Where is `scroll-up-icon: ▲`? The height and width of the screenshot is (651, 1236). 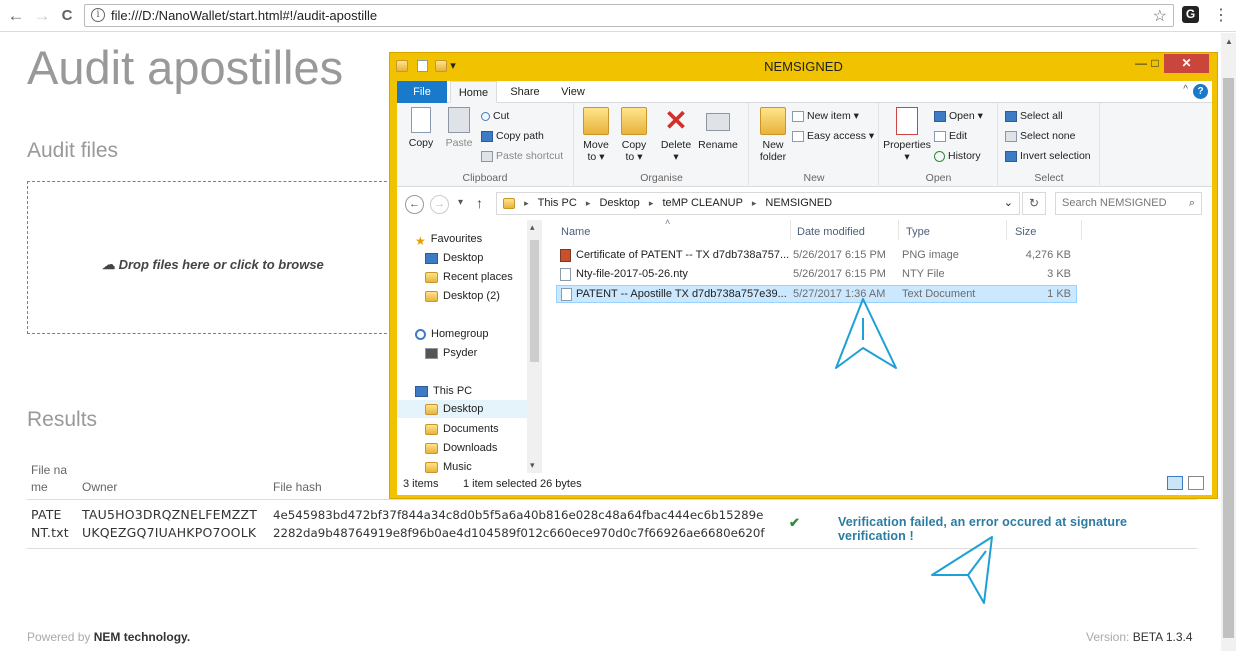 scroll-up-icon: ▲ is located at coordinates (1229, 41).